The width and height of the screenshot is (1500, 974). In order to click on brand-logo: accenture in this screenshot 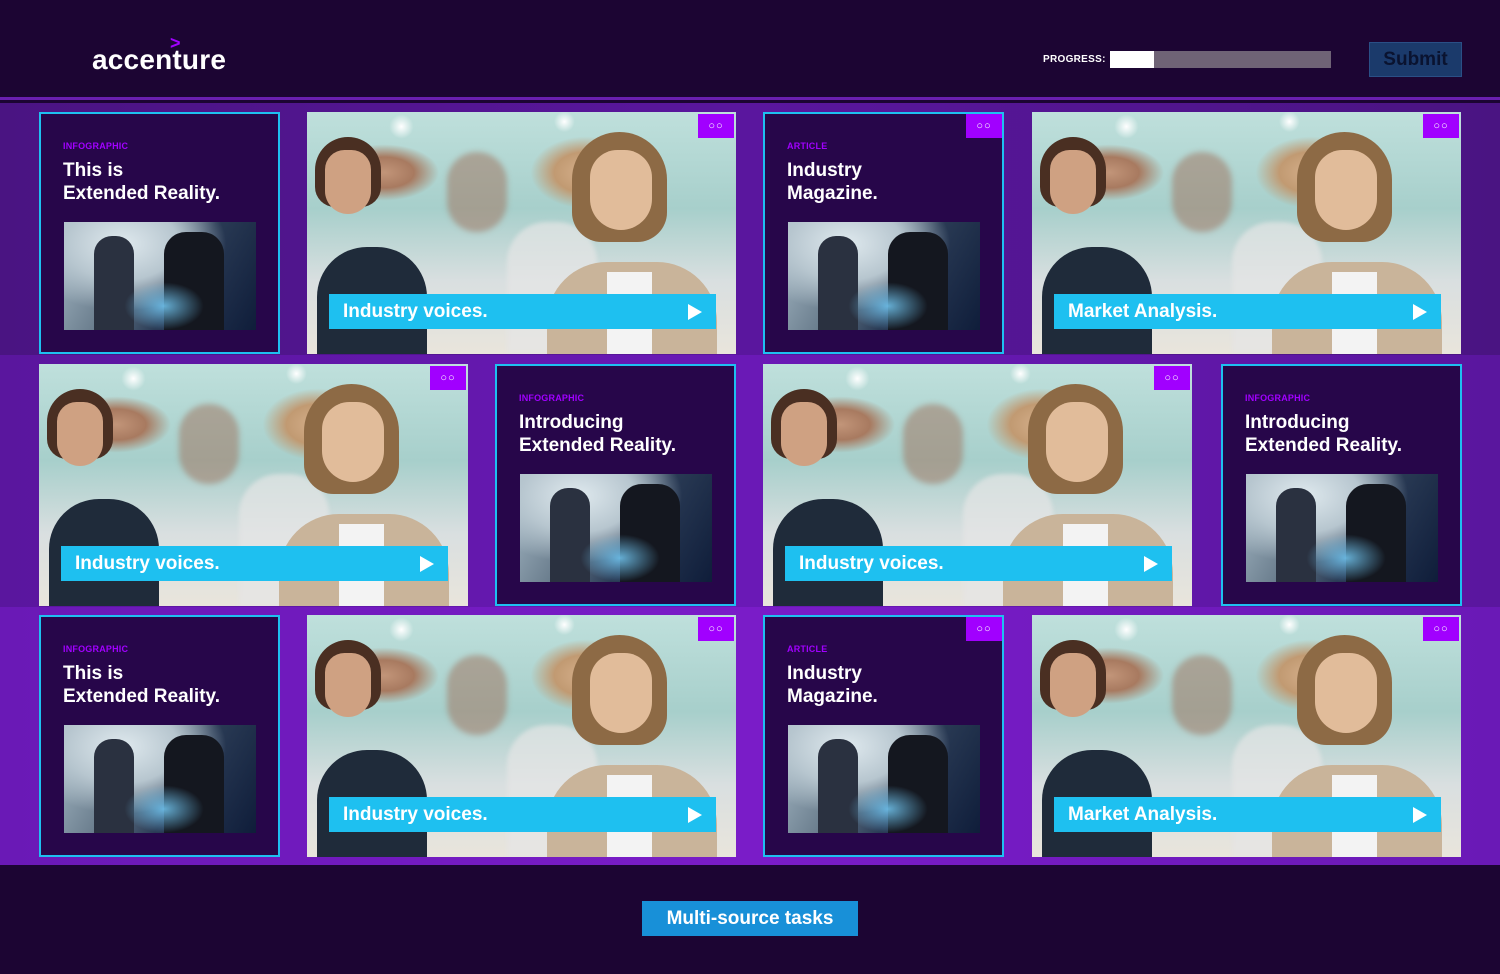, I will do `click(159, 59)`.